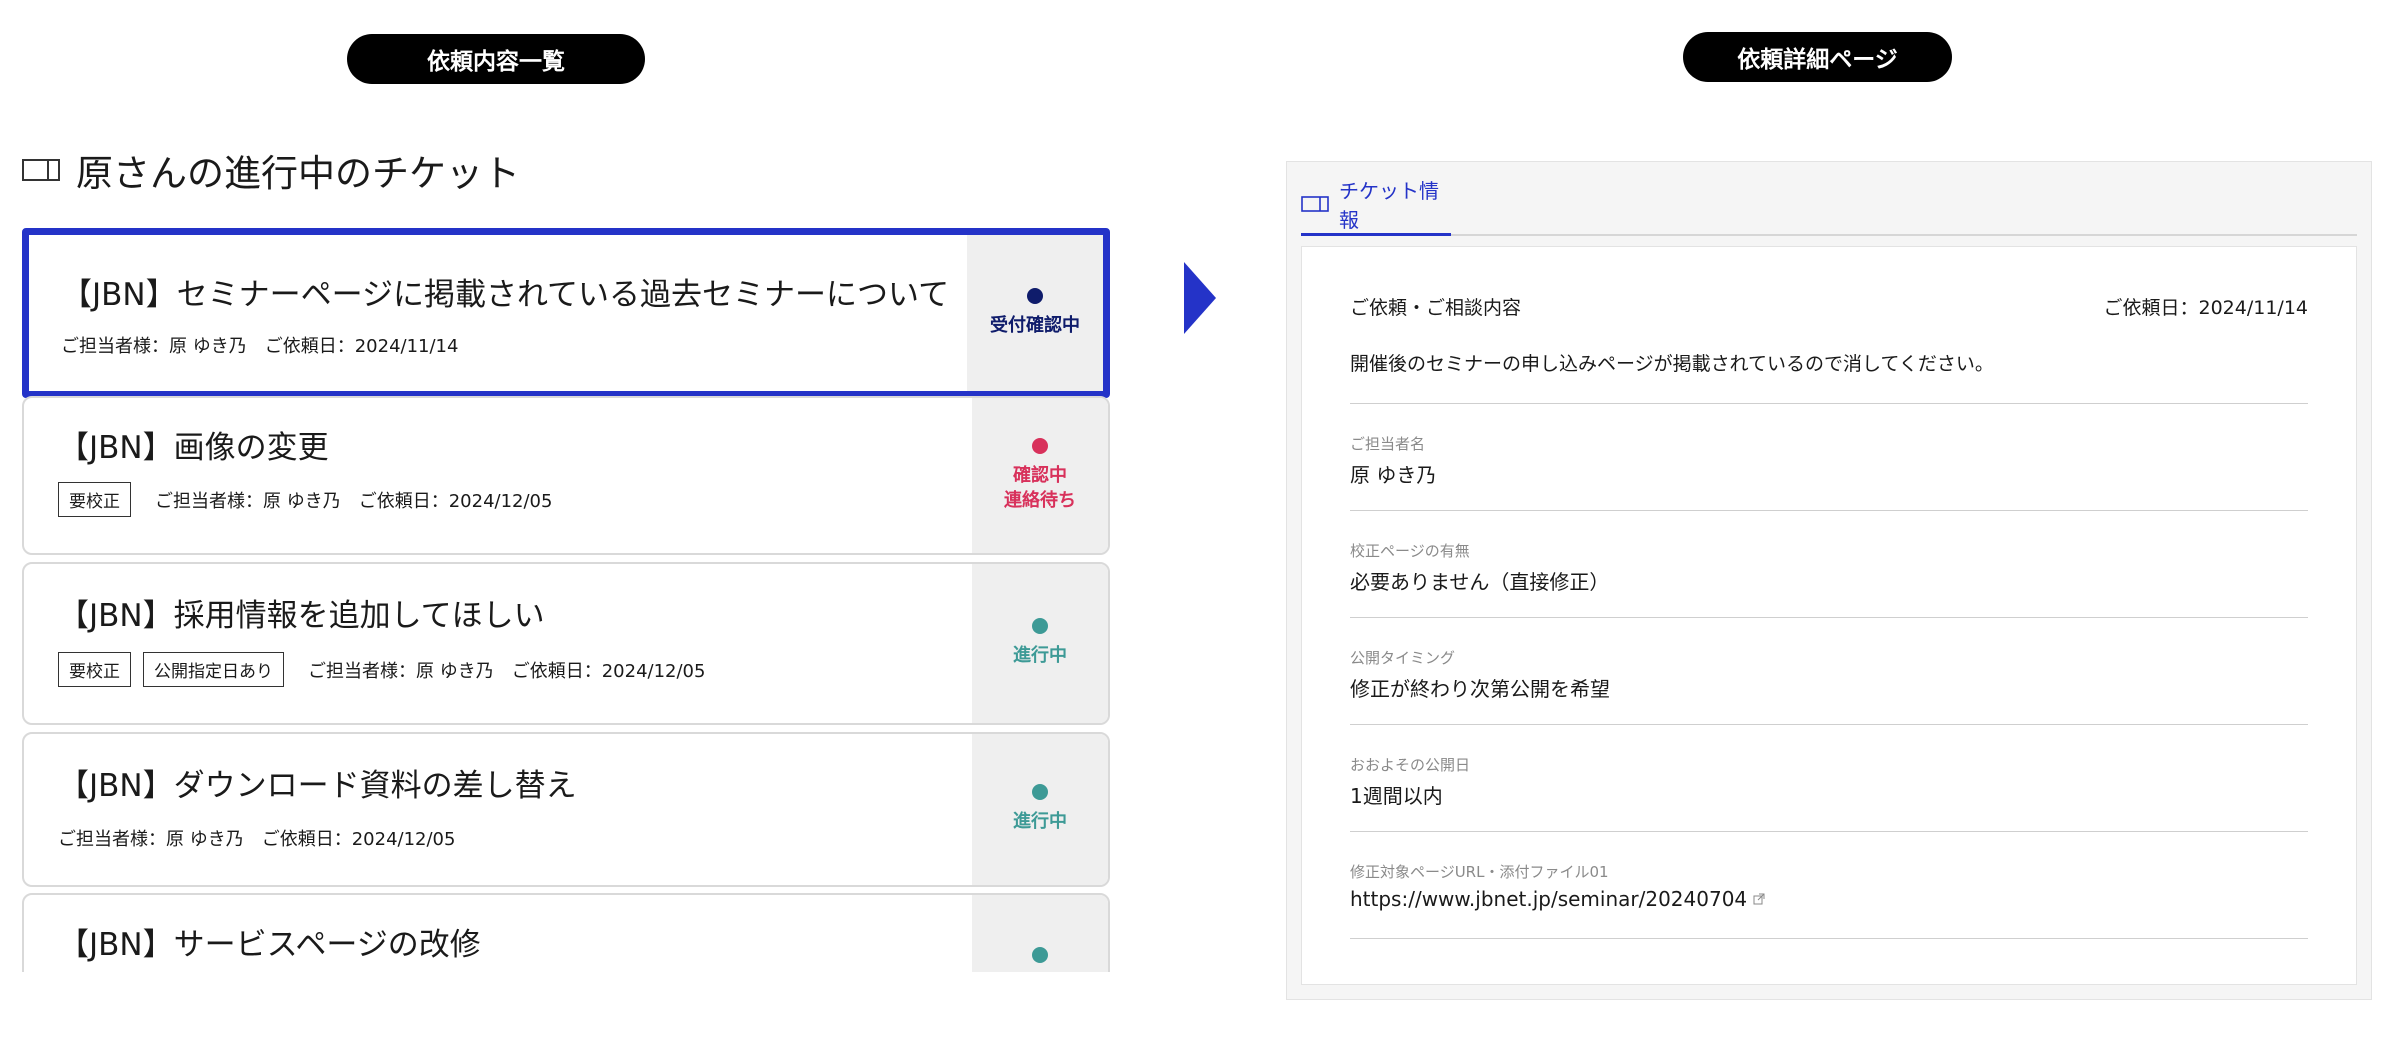  What do you see at coordinates (298, 173) in the screenshot?
I see `page-title: 原さんの進行中のチケット` at bounding box center [298, 173].